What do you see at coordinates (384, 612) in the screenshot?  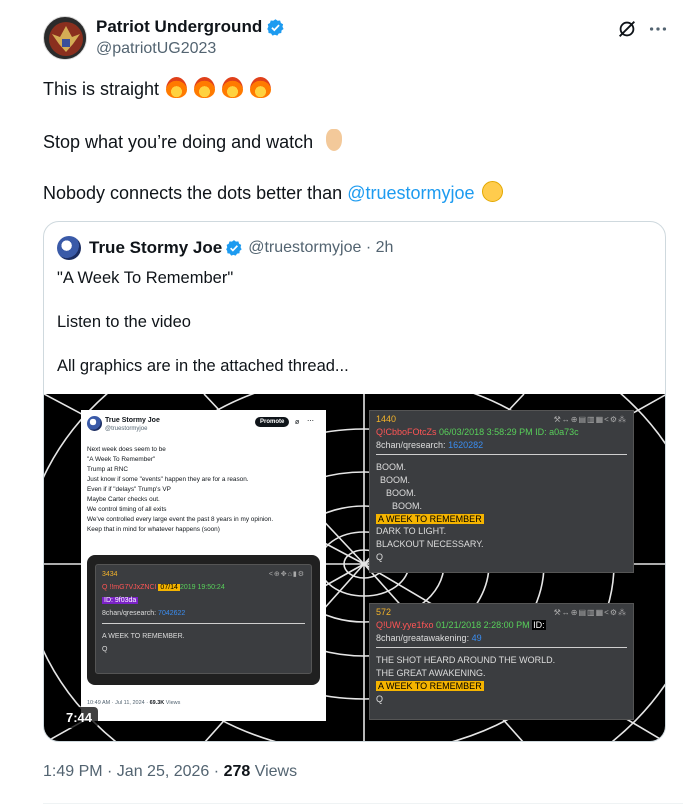 I see `qpost-number: 572` at bounding box center [384, 612].